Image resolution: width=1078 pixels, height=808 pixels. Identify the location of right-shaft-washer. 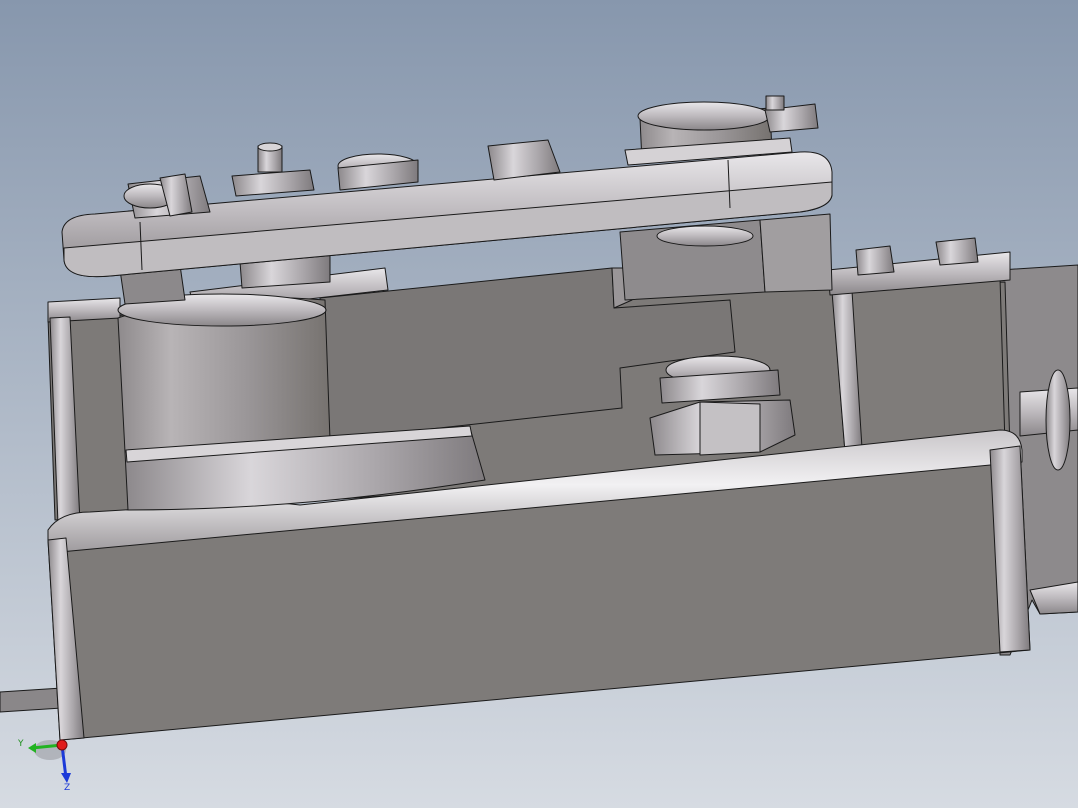
(1058, 420).